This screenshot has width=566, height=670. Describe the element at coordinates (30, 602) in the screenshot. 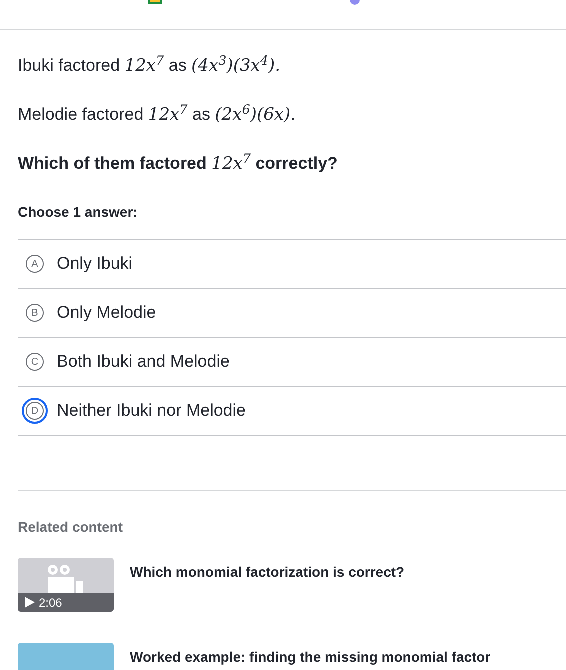

I see `play-icon` at that location.